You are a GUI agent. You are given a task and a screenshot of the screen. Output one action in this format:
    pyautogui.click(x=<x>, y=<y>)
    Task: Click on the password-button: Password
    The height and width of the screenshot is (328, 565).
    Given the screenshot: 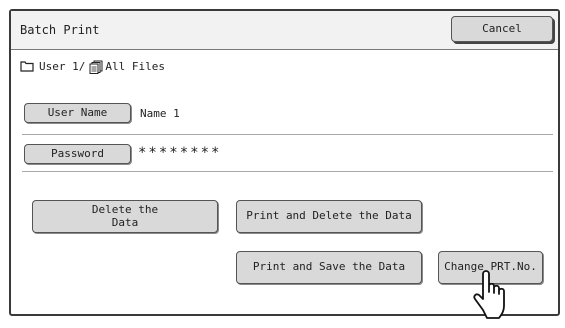 What is the action you would take?
    pyautogui.click(x=77, y=154)
    